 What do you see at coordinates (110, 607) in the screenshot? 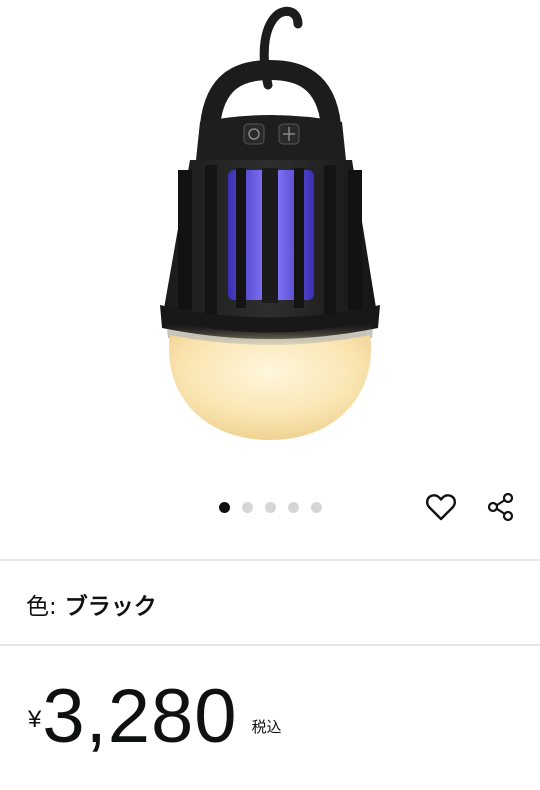
I see `variant-value: ブラック` at bounding box center [110, 607].